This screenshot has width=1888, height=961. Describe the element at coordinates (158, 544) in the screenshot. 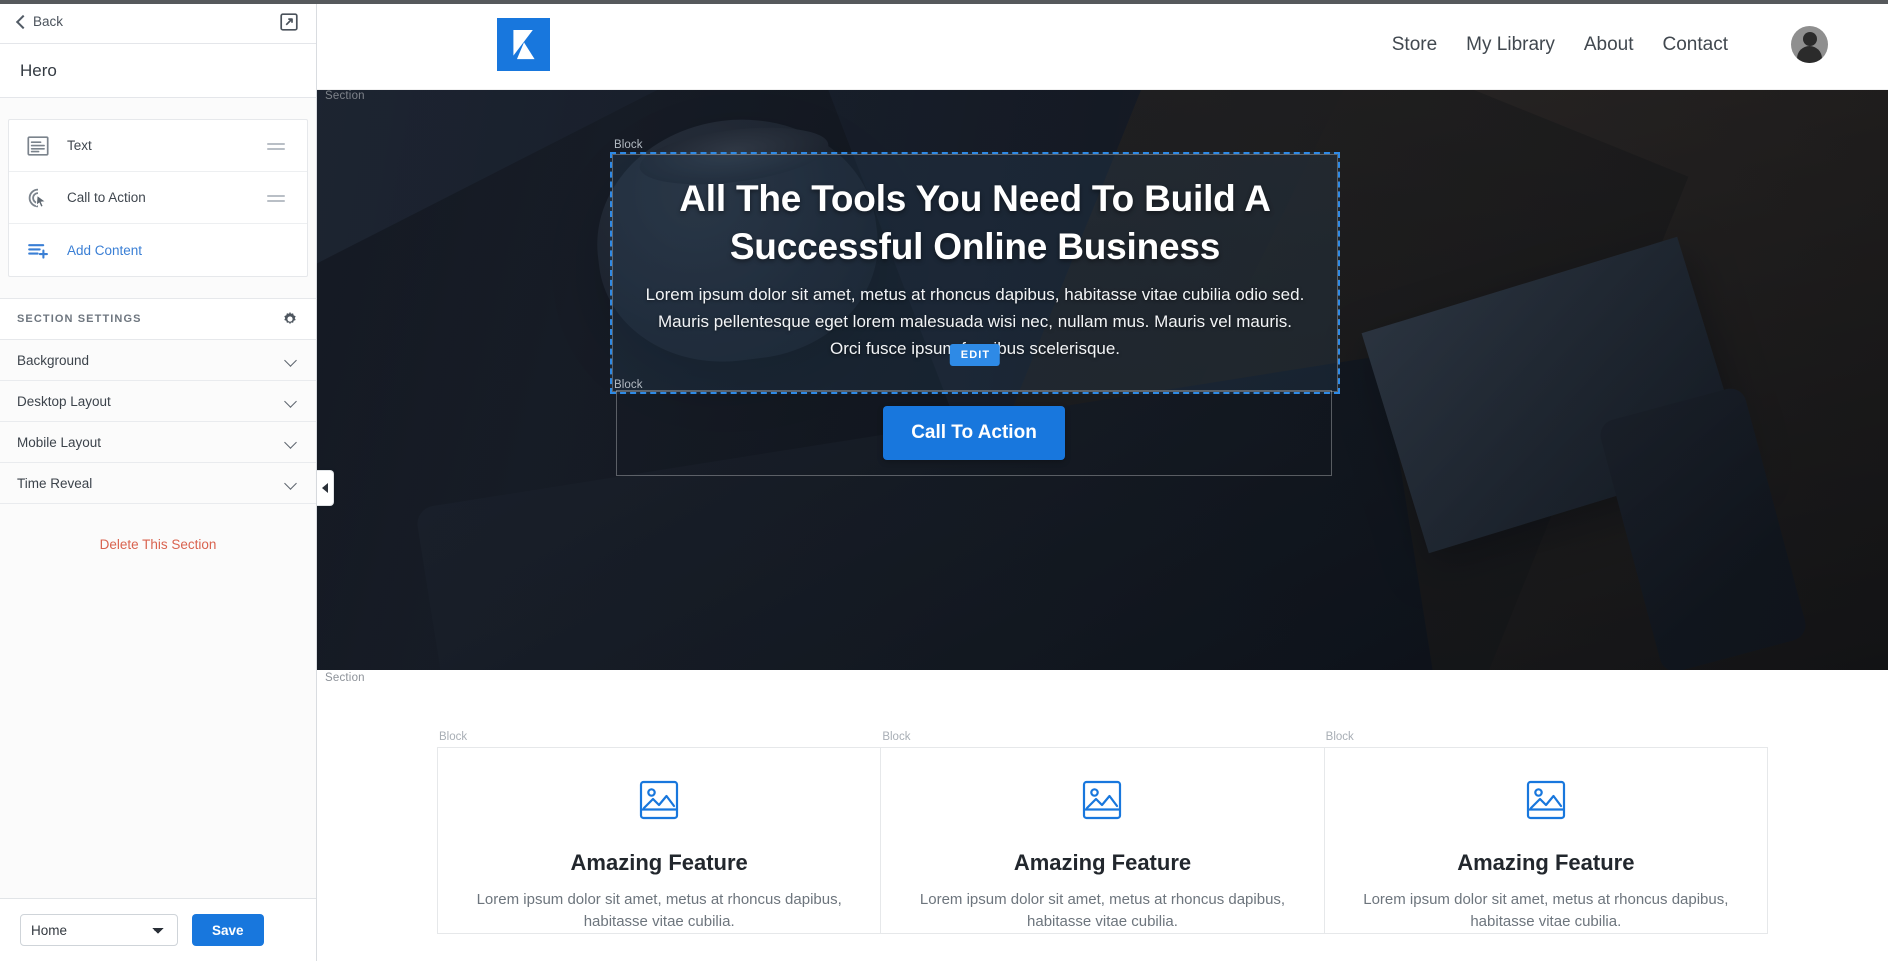

I see `delete-section-button: Delete This Section` at that location.